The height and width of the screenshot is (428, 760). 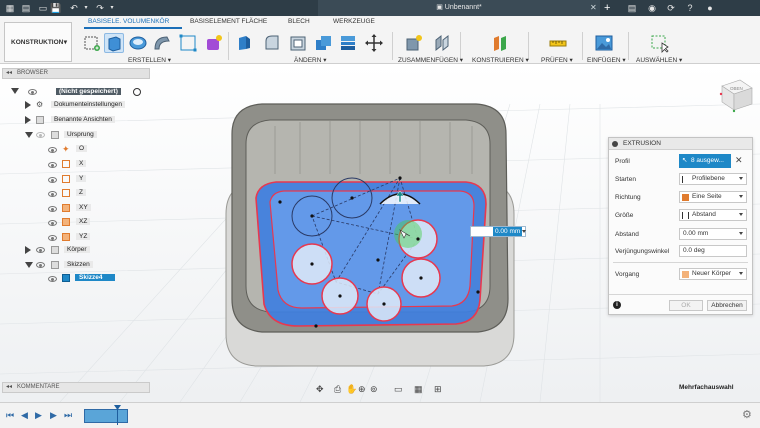 What do you see at coordinates (80, 134) in the screenshot?
I see `browser-item-origin: Ursprung` at bounding box center [80, 134].